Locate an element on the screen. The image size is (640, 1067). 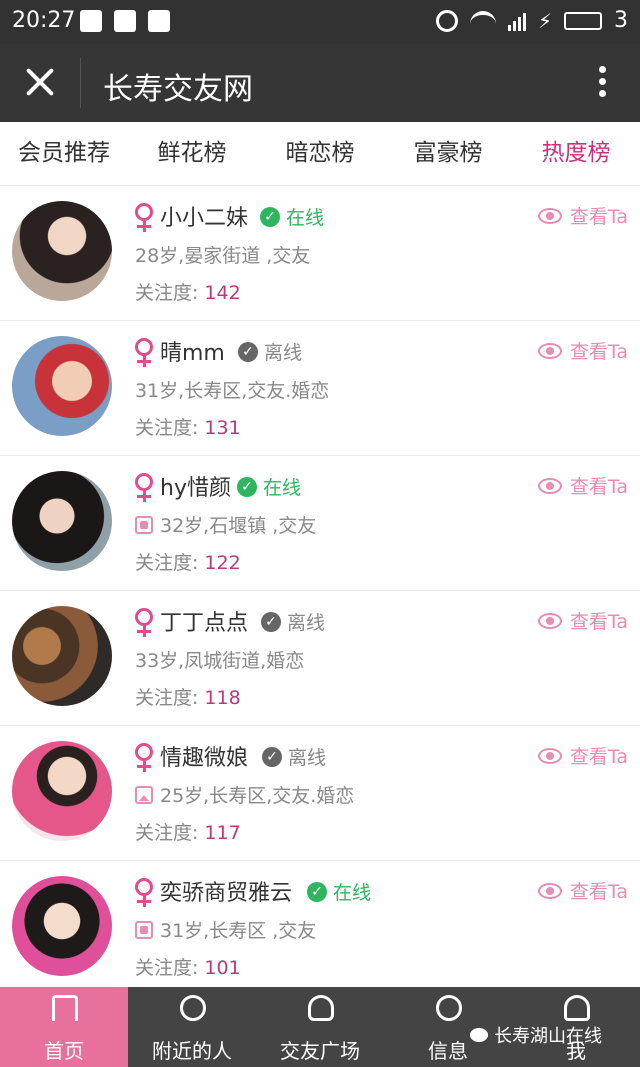
attention-count: 117 is located at coordinates (222, 833).